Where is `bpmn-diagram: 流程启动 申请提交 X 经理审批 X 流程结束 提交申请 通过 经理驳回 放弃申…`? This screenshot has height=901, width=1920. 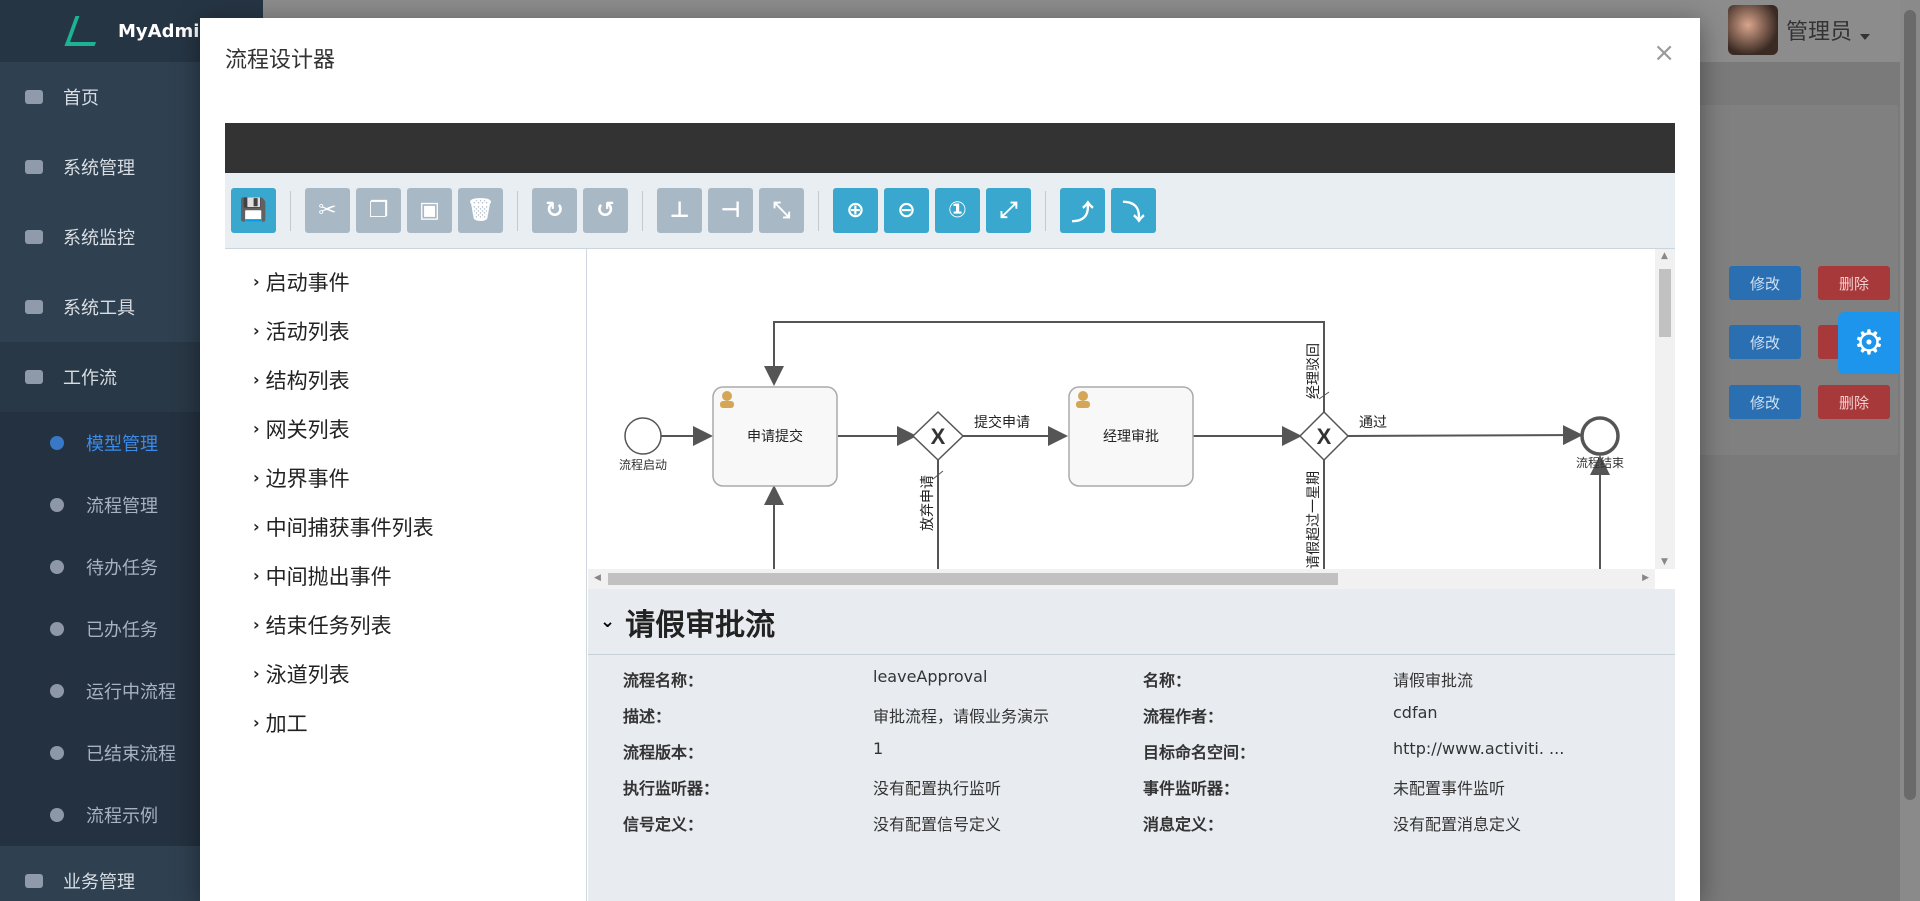 bpmn-diagram: 流程启动 申请提交 X 经理审批 X 流程结束 提交申请 通过 经理驳回 放弃申… is located at coordinates (1121, 445).